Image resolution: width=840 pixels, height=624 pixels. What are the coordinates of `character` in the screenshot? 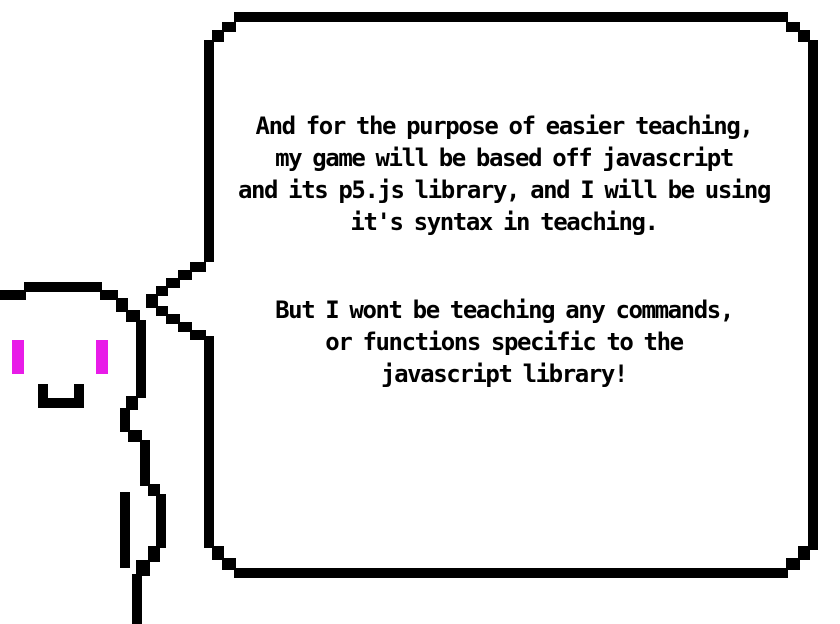 It's located at (83, 453).